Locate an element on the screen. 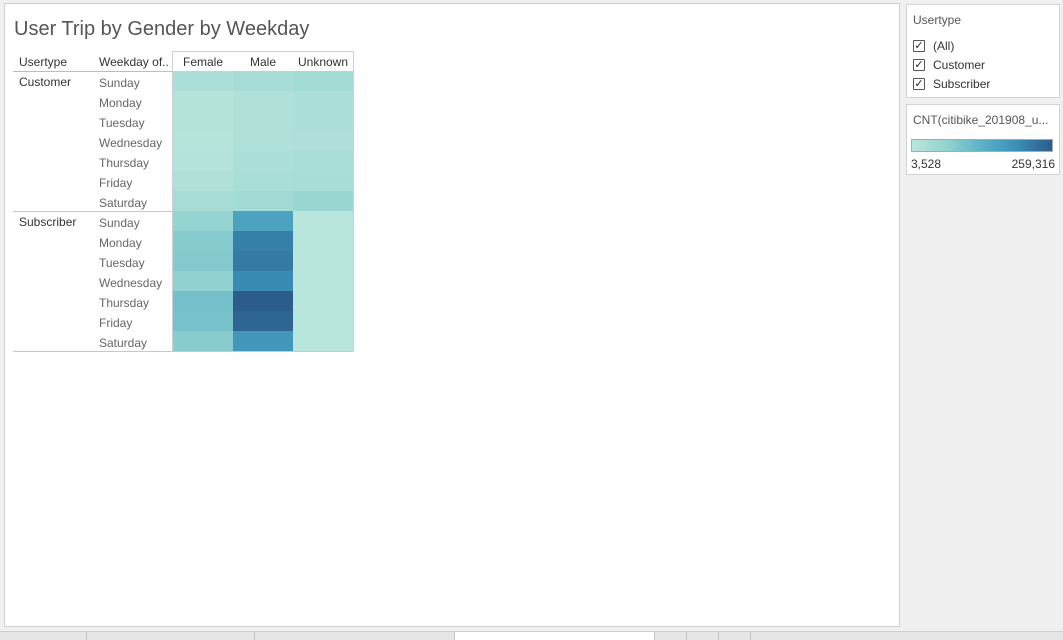 This screenshot has width=1063, height=640. usertype-filter-panel: Usertype ✓ (All) ✓ Customer ✓ Subscriber is located at coordinates (983, 51).